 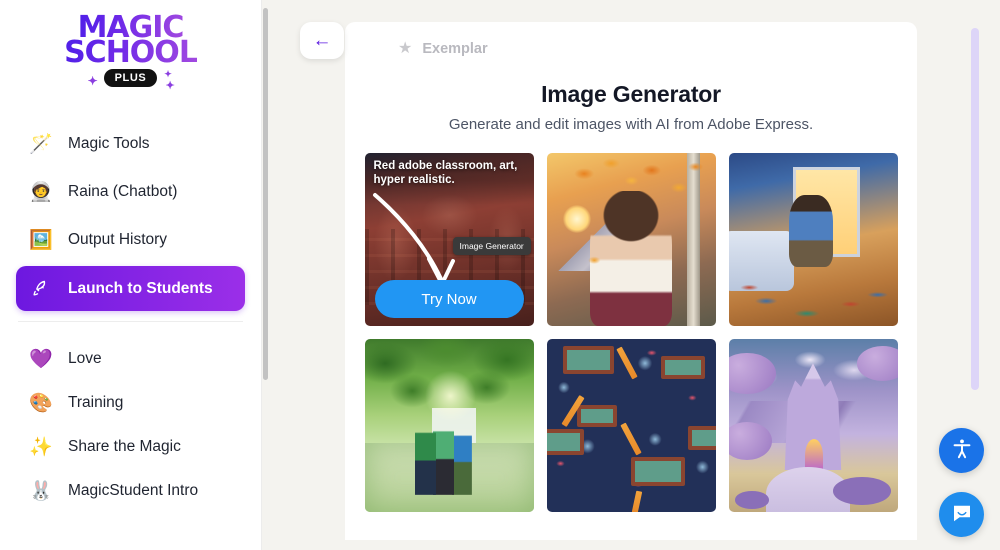 I want to click on magic-wand-icon: 🪄, so click(x=41, y=144).